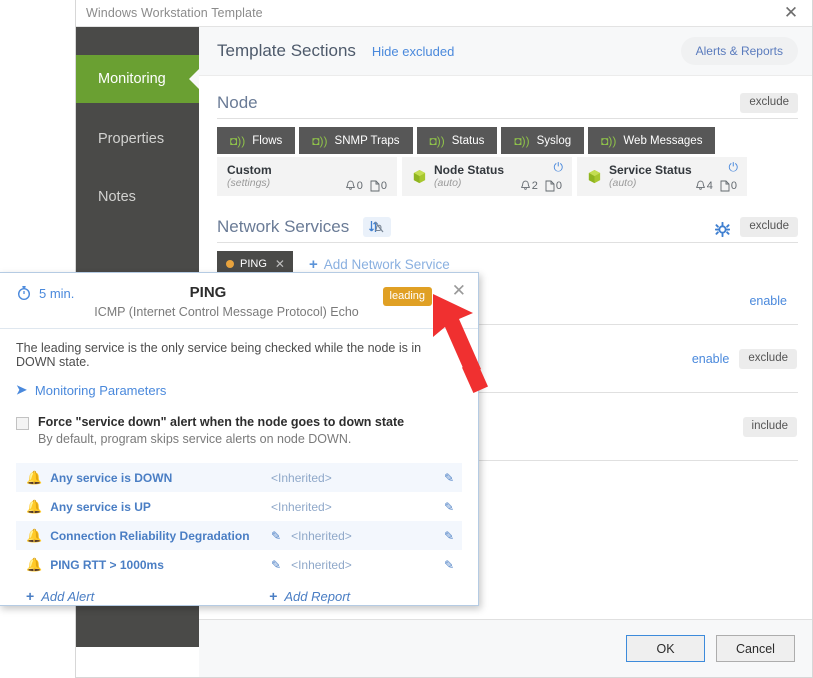  Describe the element at coordinates (469, 170) in the screenshot. I see `card-title: Node Status` at that location.